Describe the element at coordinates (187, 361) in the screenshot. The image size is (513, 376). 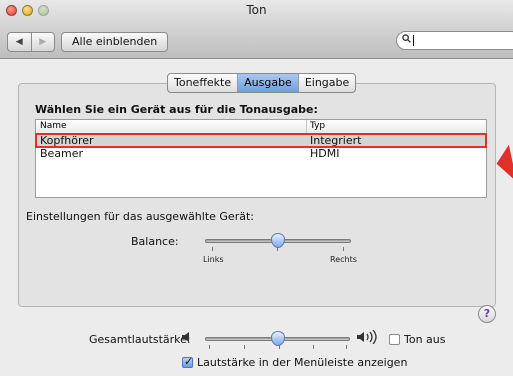
I see `show-volume-in-menubar-checkbox` at that location.